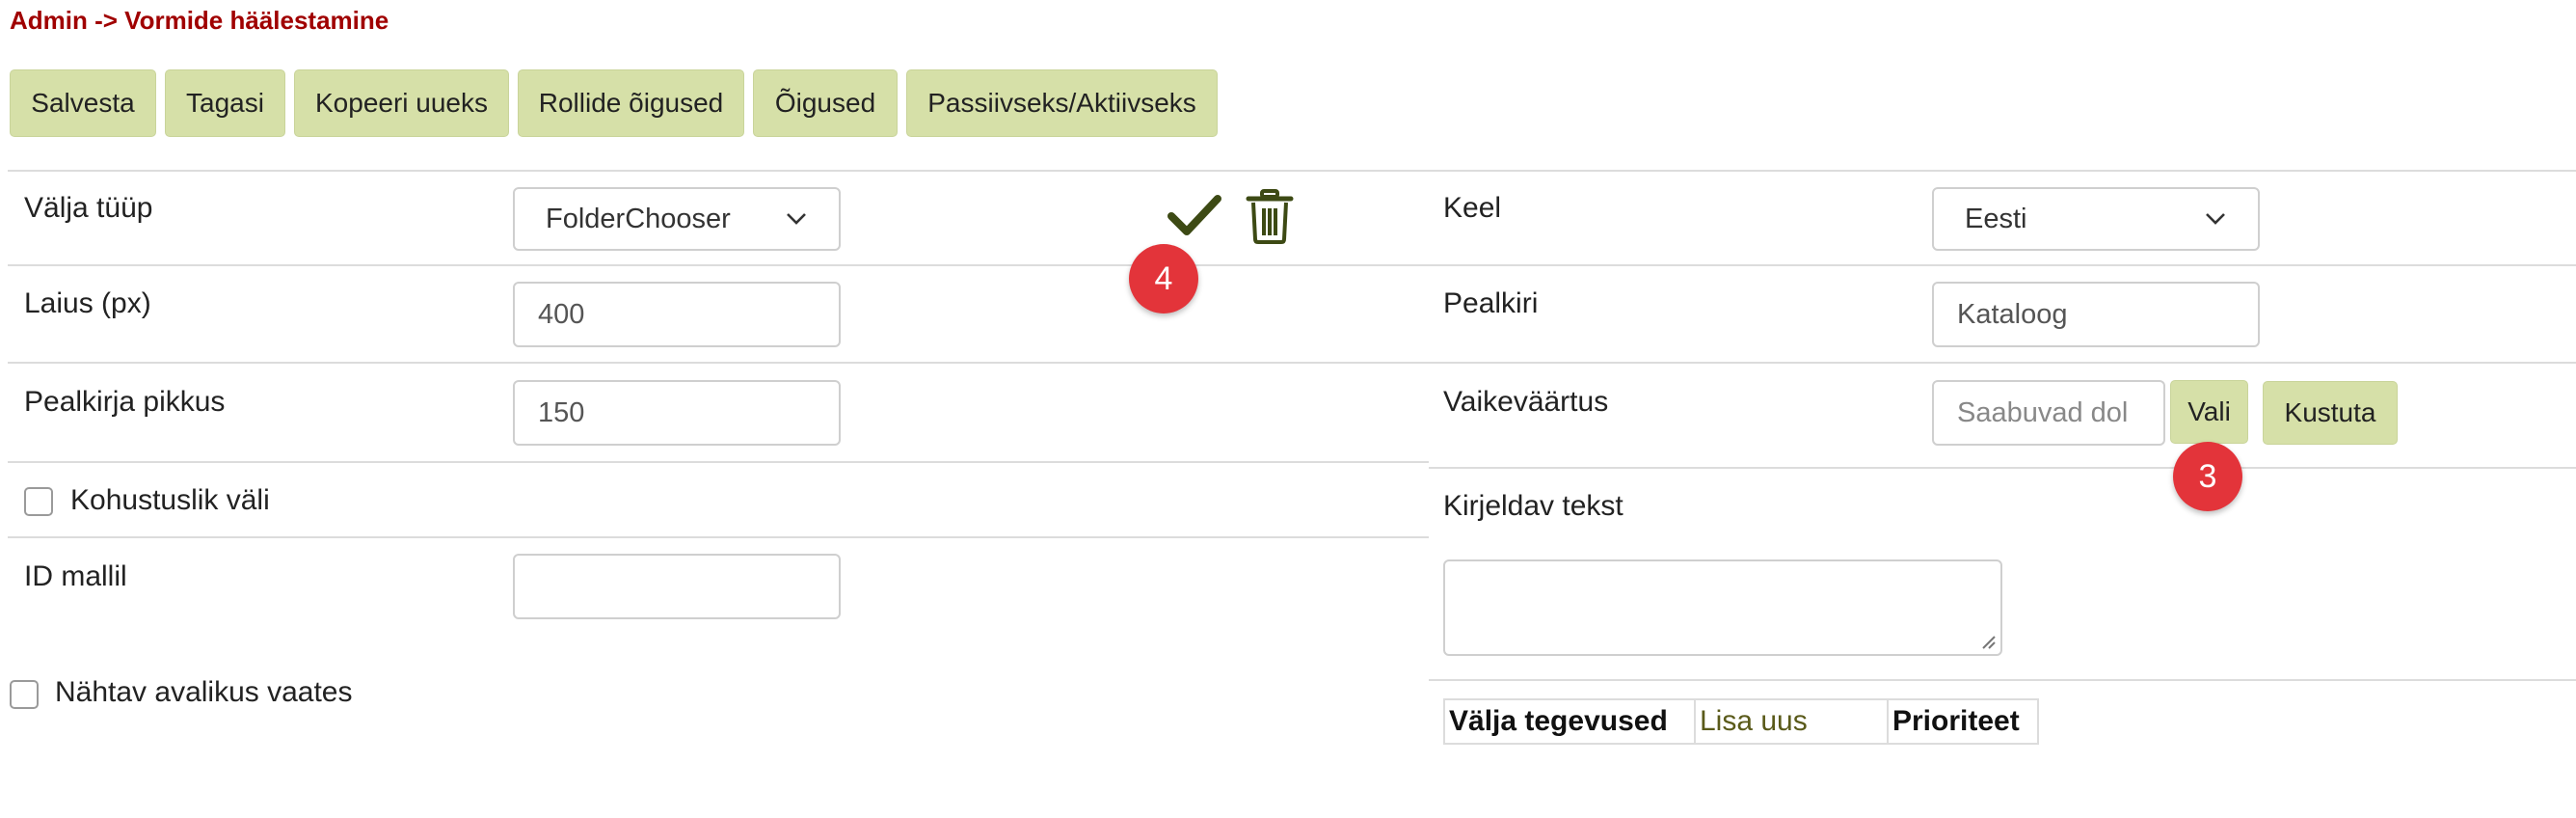 Image resolution: width=2576 pixels, height=818 pixels. I want to click on language-value: Eesti, so click(1996, 218).